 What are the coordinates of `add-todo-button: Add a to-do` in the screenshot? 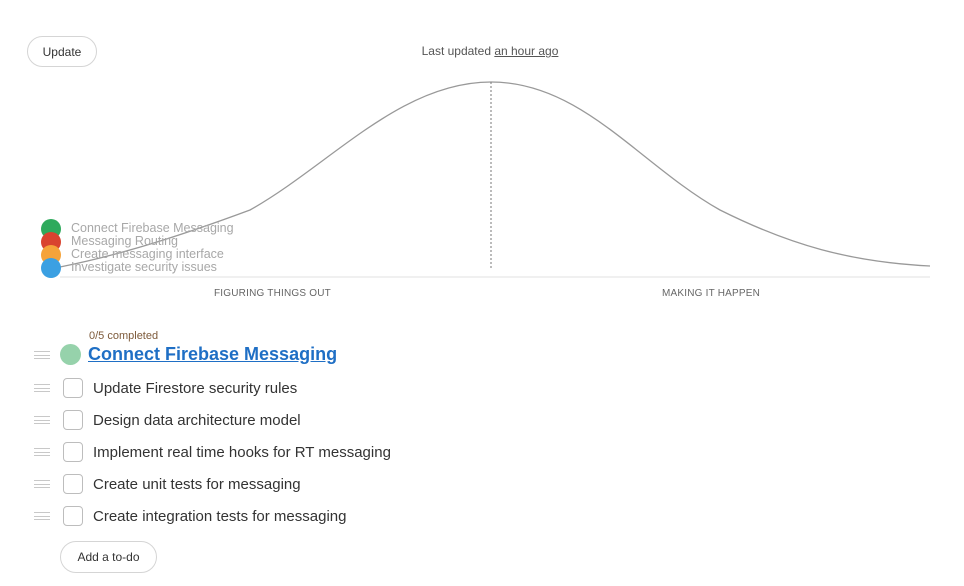 It's located at (108, 557).